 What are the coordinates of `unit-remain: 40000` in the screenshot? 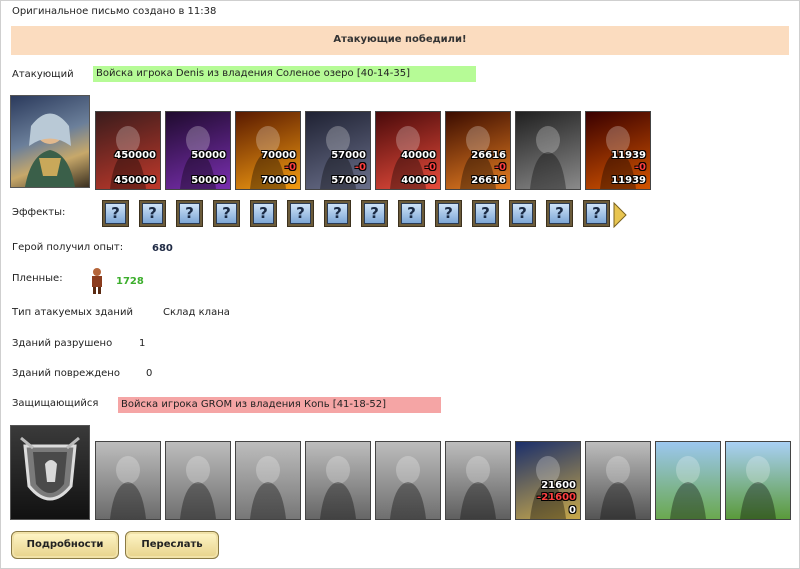 It's located at (418, 180).